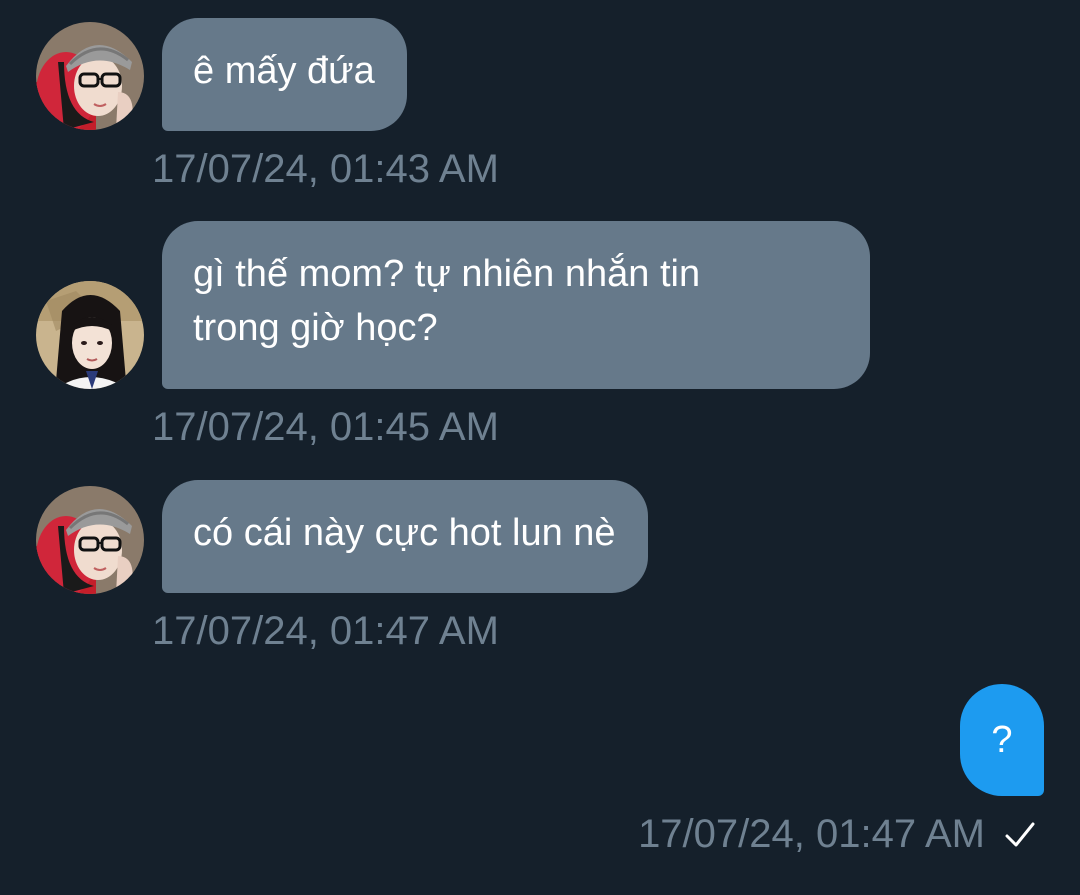  What do you see at coordinates (1020, 834) in the screenshot?
I see `check-icon` at bounding box center [1020, 834].